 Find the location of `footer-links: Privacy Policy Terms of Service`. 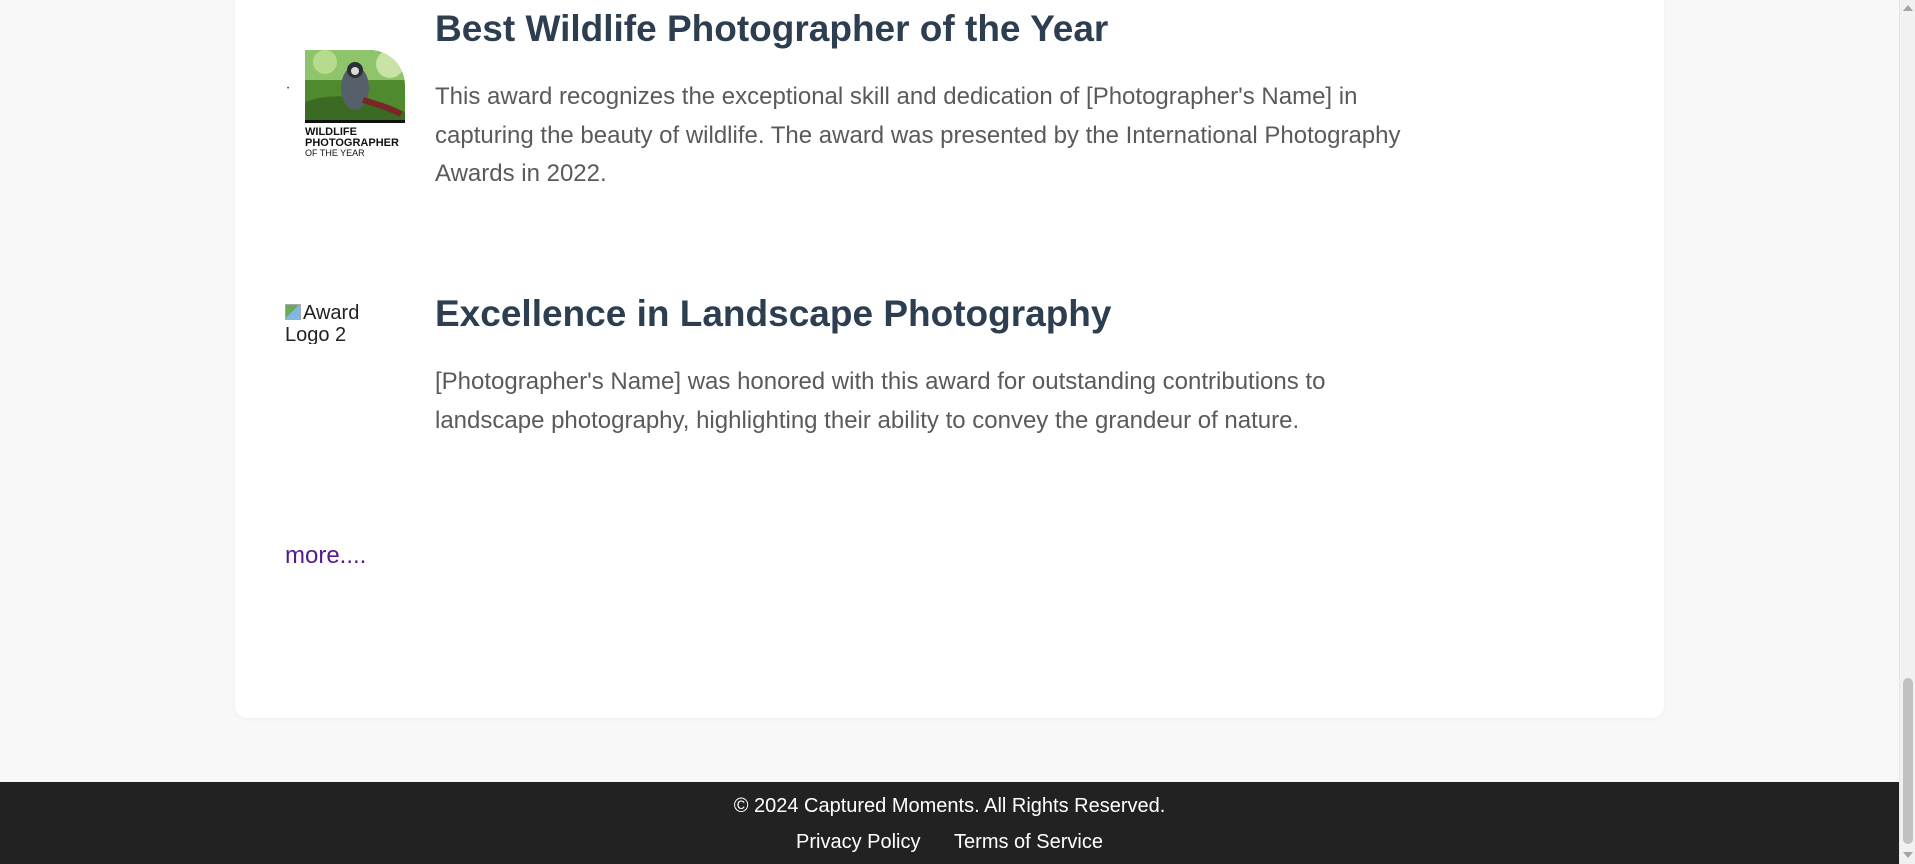

footer-links: Privacy Policy Terms of Service is located at coordinates (949, 842).